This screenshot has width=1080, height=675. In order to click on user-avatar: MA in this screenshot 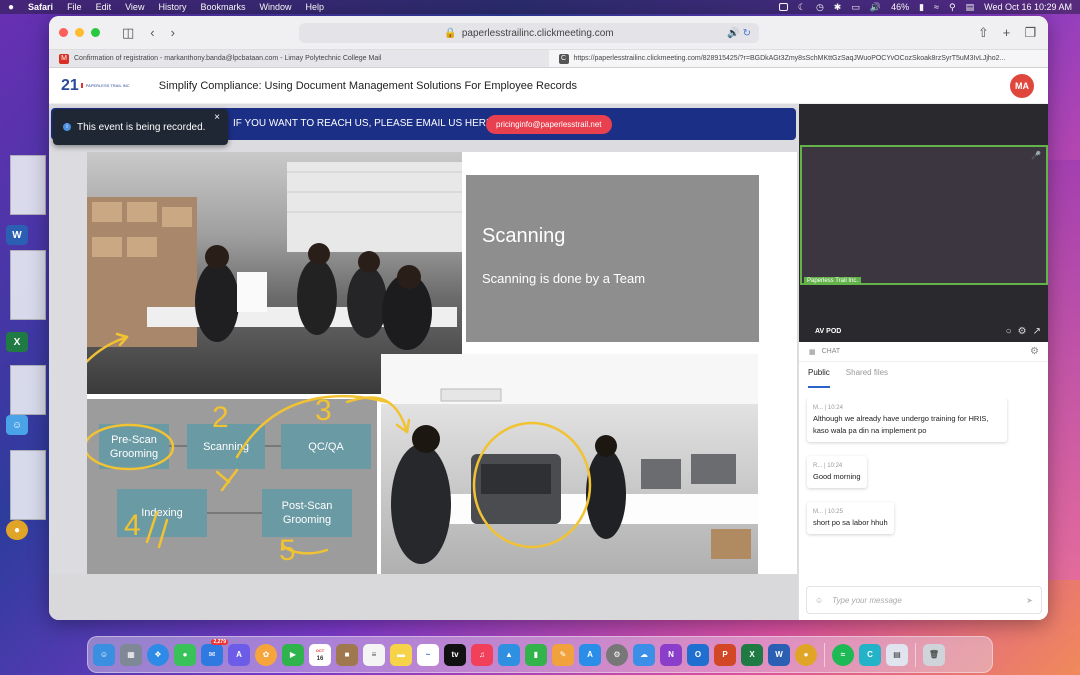, I will do `click(1022, 85)`.